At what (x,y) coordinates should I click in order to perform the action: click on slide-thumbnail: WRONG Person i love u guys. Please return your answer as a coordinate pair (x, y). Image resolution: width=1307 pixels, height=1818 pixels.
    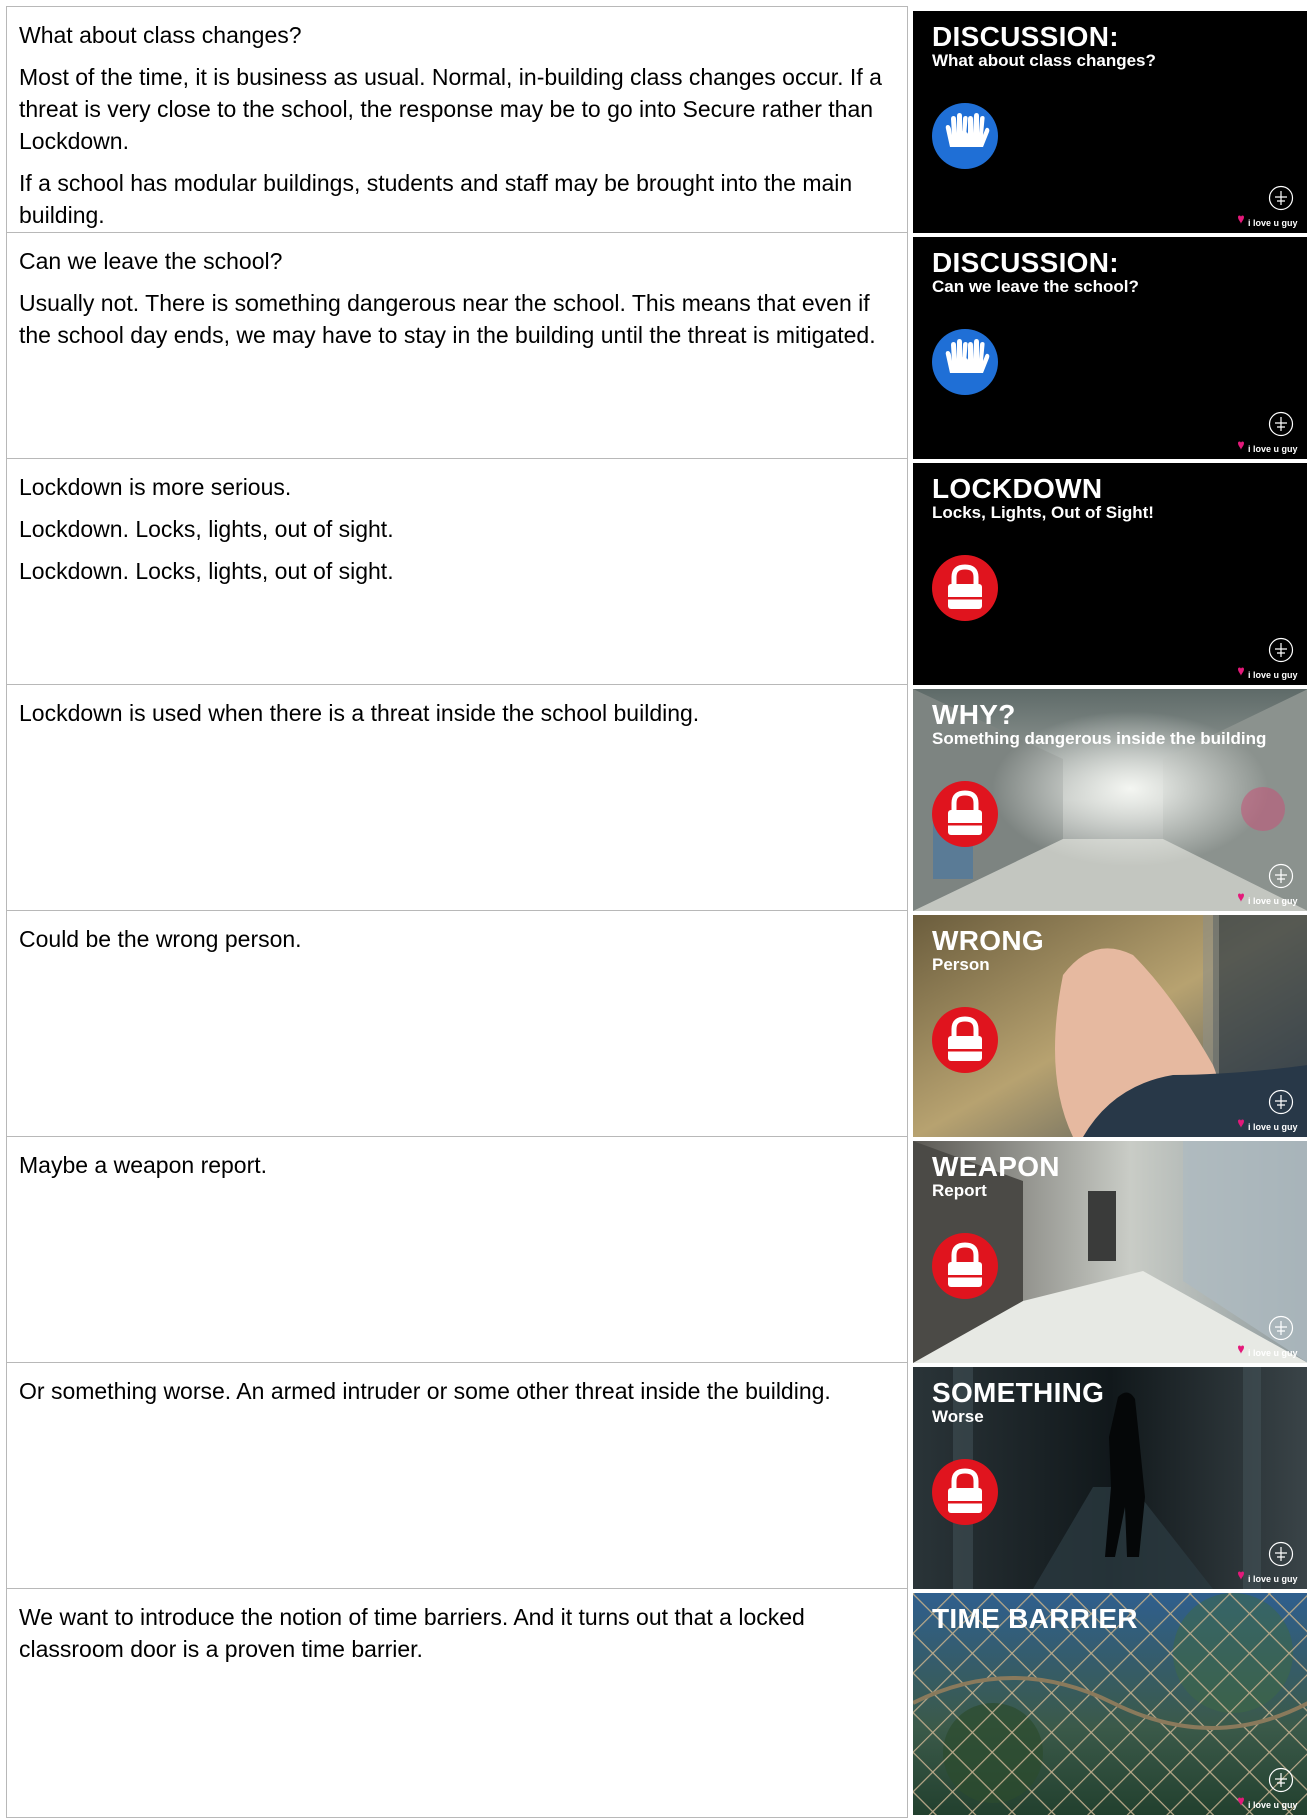
    Looking at the image, I should click on (1110, 1026).